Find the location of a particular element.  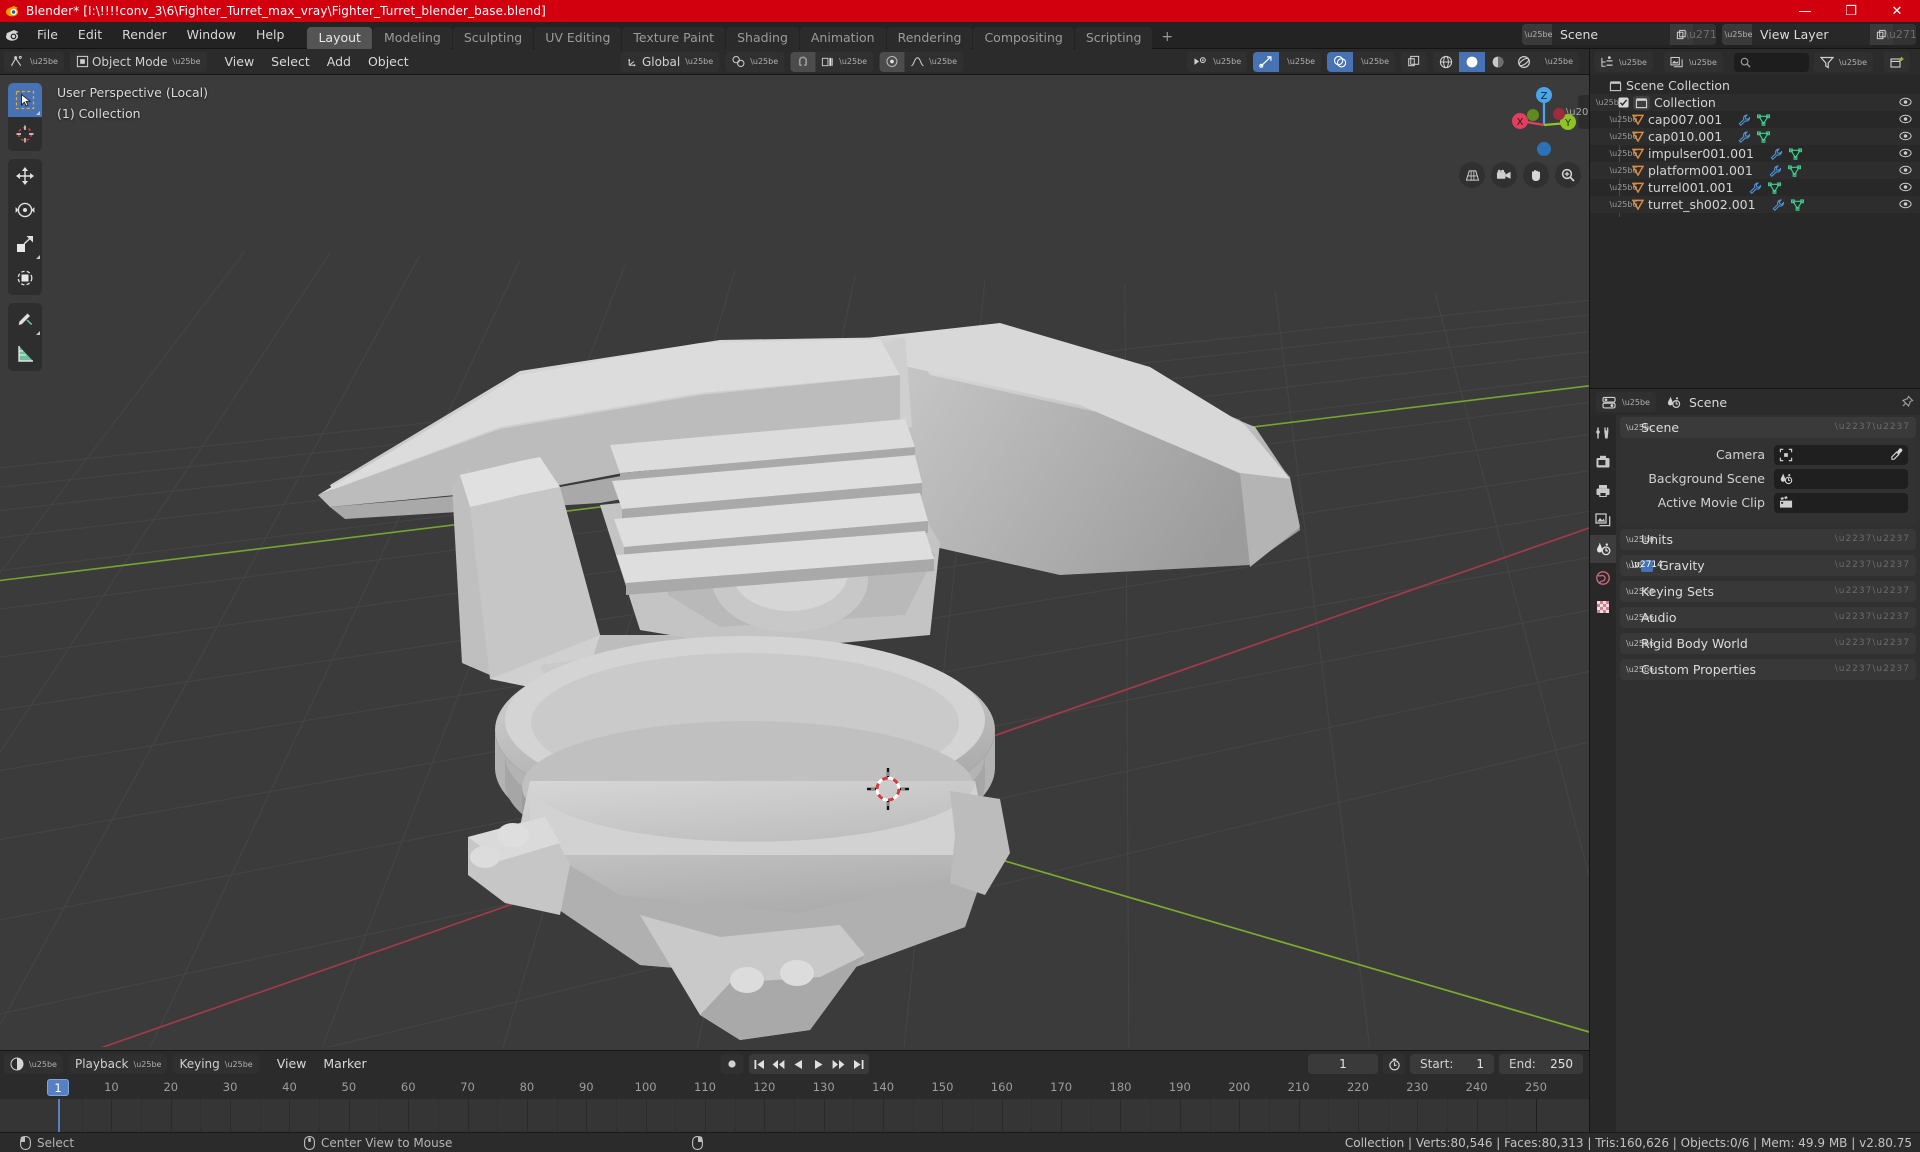

timeline-playhead-label: 1 is located at coordinates (58, 1087).